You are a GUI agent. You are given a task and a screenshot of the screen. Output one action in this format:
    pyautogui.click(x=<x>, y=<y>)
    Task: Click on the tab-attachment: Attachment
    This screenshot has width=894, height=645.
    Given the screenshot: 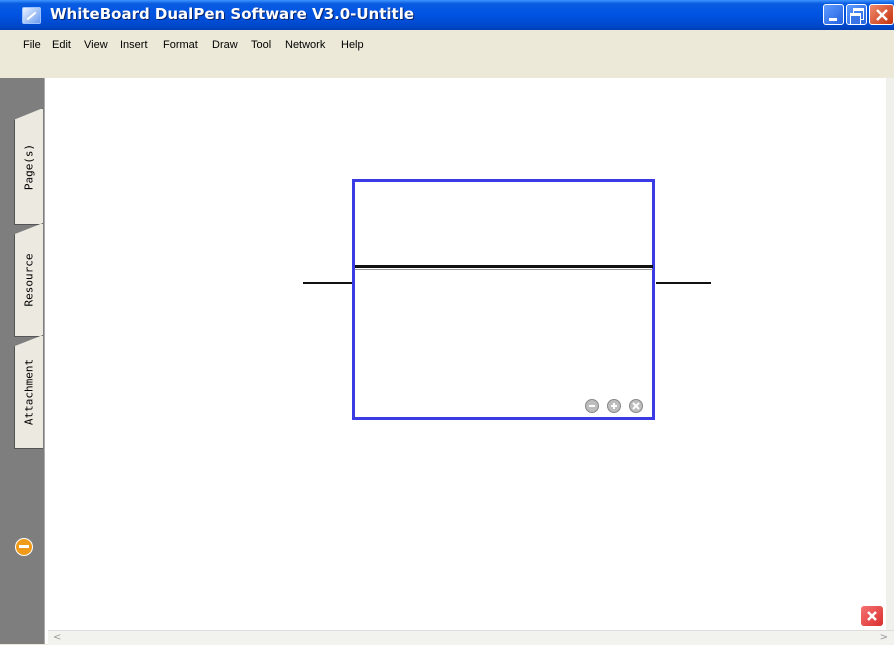 What is the action you would take?
    pyautogui.click(x=28, y=392)
    